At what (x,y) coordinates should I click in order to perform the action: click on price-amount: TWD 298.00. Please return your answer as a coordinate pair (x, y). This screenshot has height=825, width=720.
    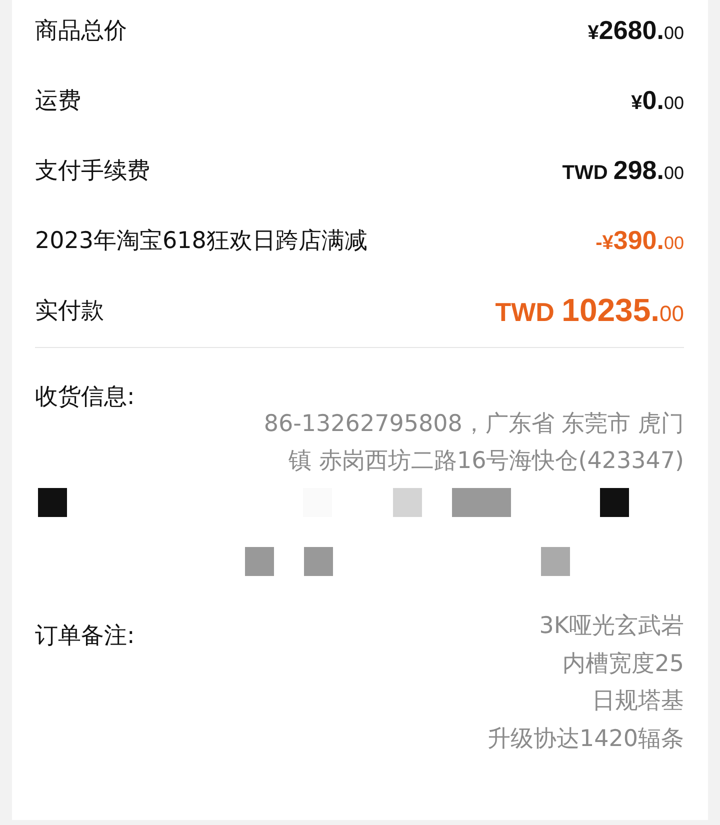
    Looking at the image, I should click on (623, 170).